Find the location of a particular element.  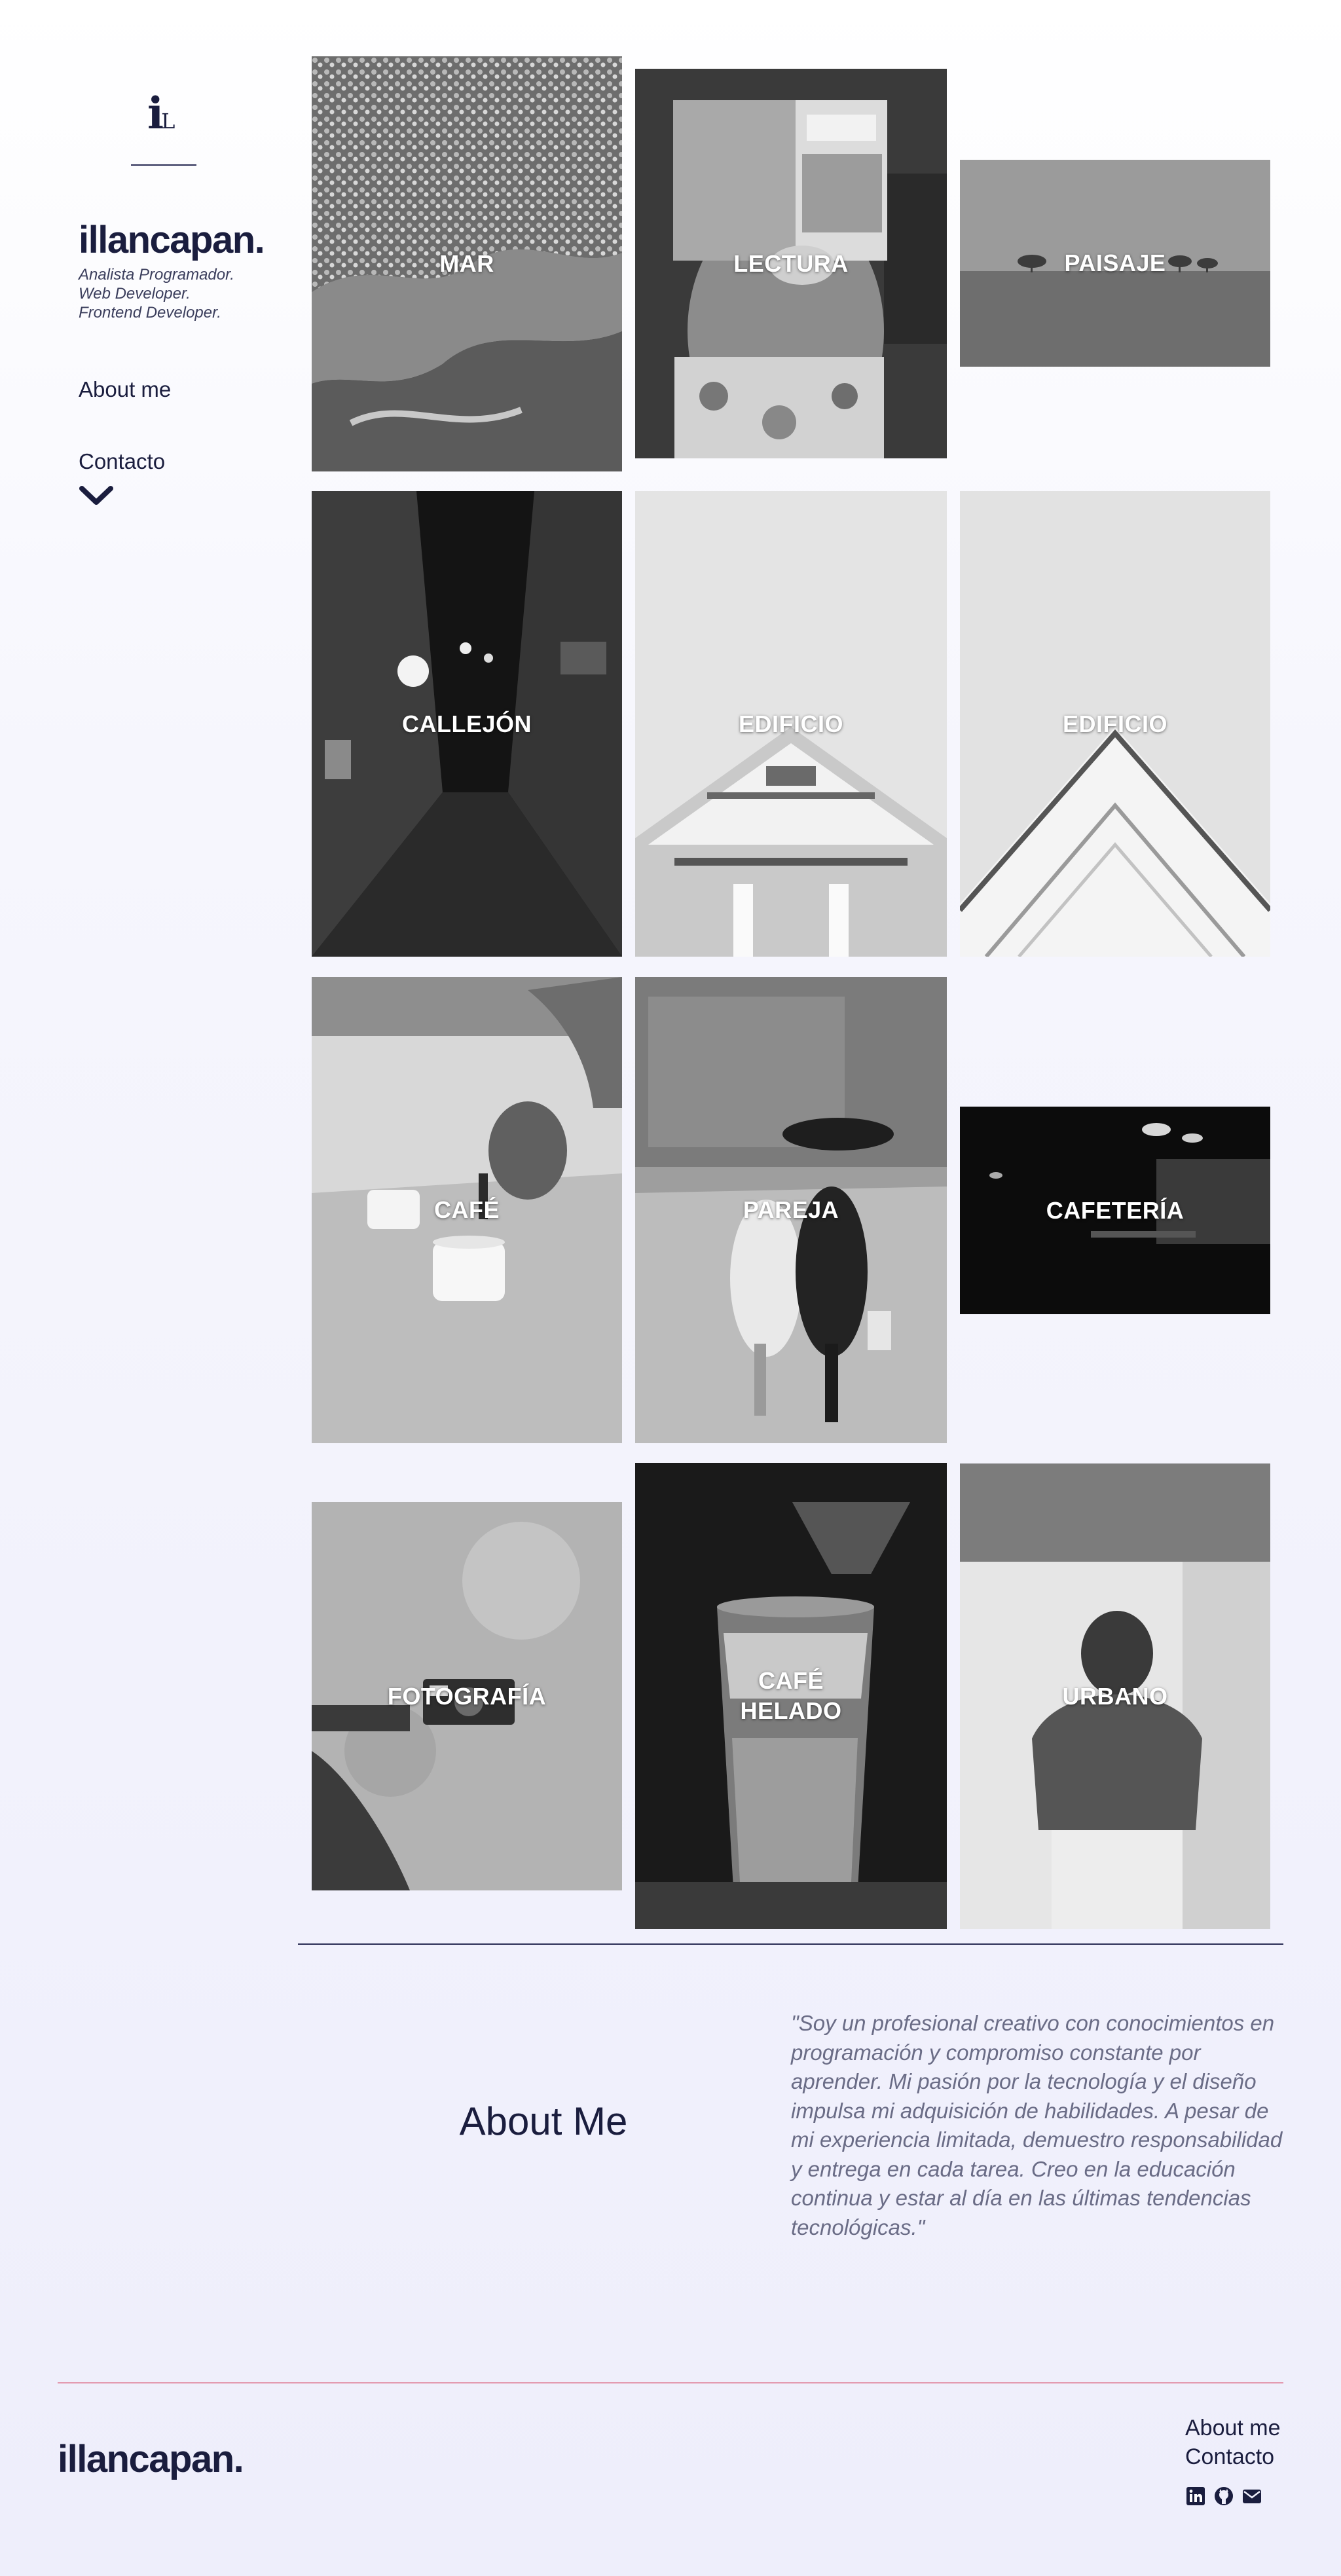

gallery-tile-paisaje: PAISAJE is located at coordinates (1115, 263).